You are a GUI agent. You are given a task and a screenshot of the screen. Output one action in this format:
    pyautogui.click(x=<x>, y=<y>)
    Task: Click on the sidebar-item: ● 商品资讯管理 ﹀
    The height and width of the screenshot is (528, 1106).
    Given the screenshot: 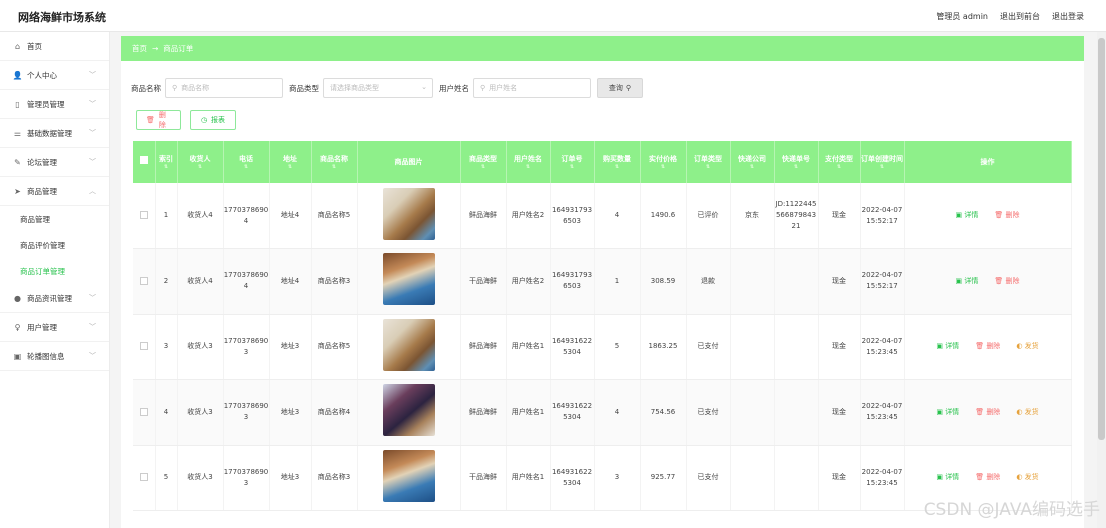 What is the action you would take?
    pyautogui.click(x=54, y=298)
    